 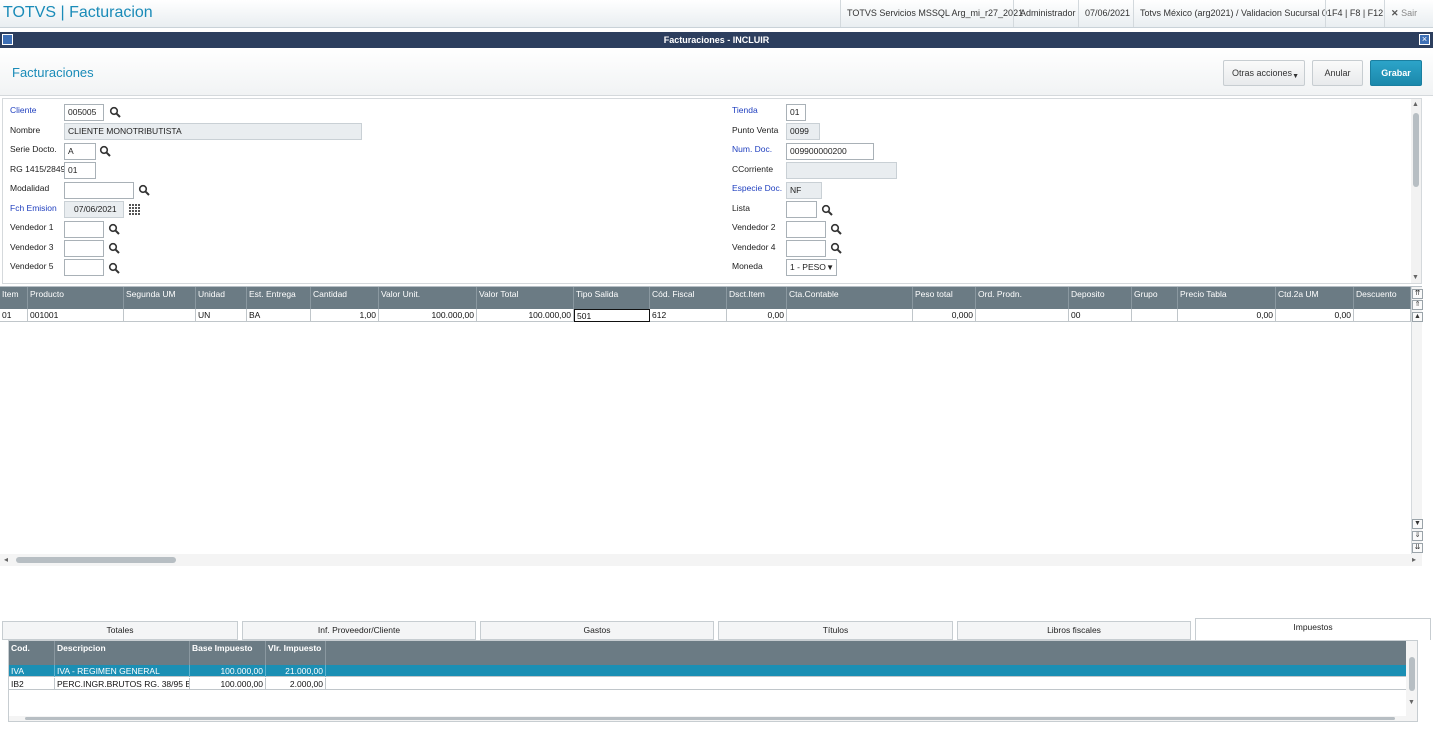 I want to click on taxes-header-cell: Base Impuesto, so click(x=228, y=653).